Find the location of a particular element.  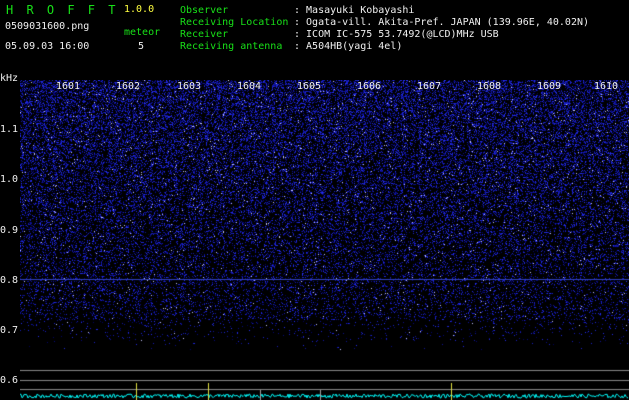

y-tick-label: 0.8 is located at coordinates (9, 280).